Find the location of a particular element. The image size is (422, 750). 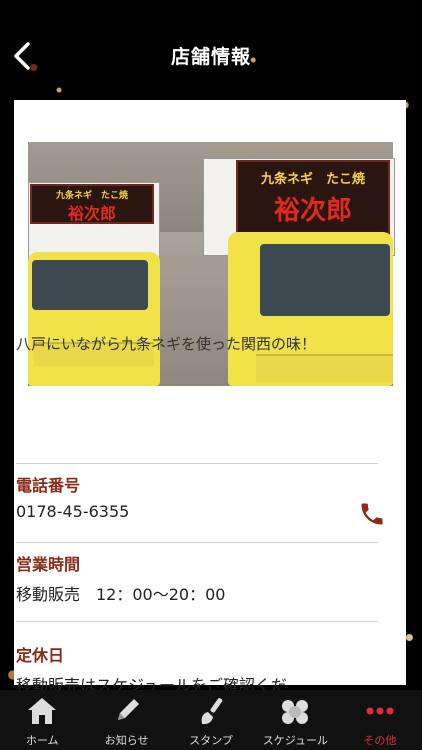

tab-stamp: スタンプ is located at coordinates (211, 720).